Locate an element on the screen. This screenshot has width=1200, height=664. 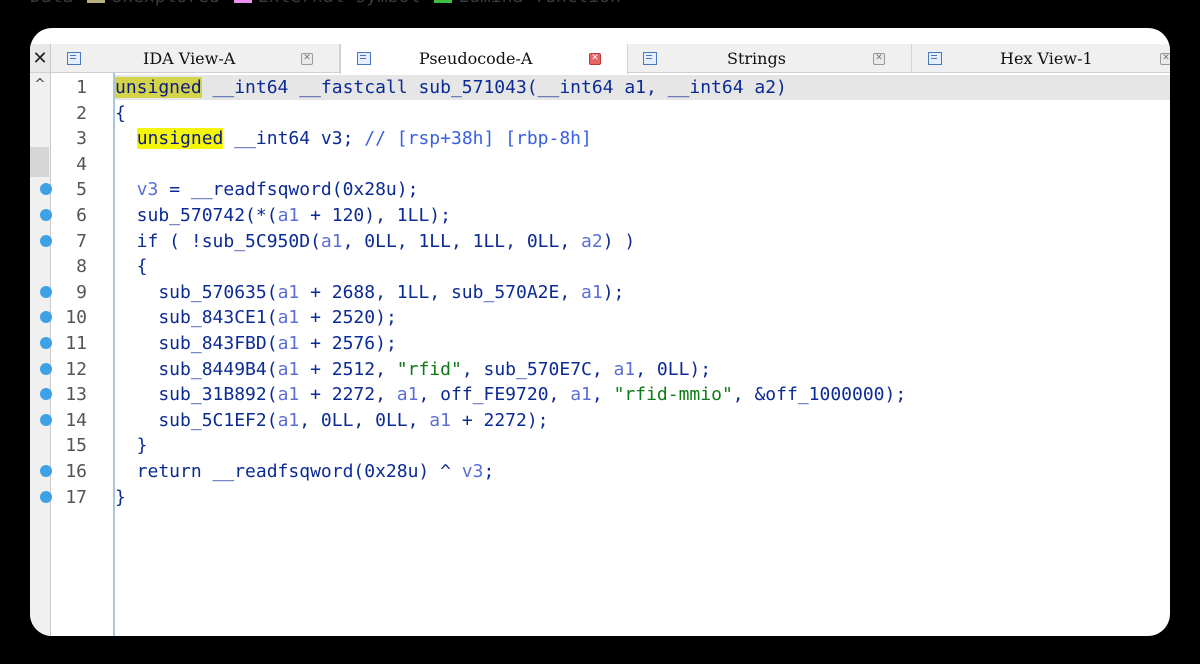
code-text: sub_843FBD(a1 + 2576); is located at coordinates (255, 343).